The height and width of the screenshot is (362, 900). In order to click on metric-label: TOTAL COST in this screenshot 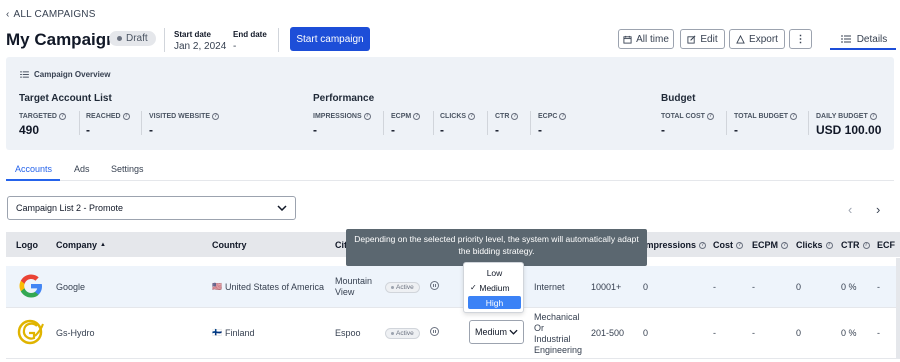, I will do `click(683, 116)`.